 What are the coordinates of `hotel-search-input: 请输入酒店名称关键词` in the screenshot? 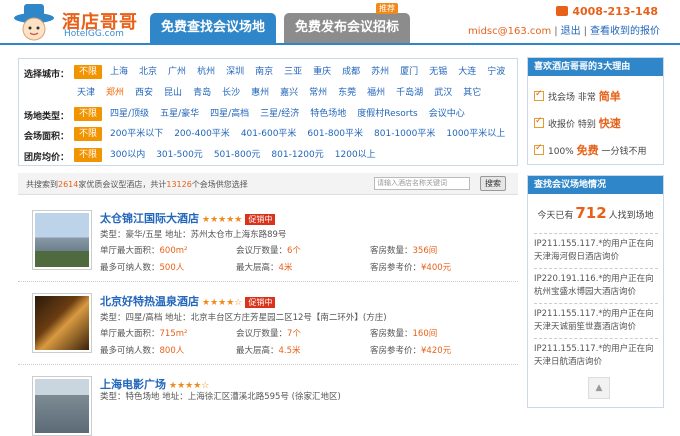 It's located at (422, 183).